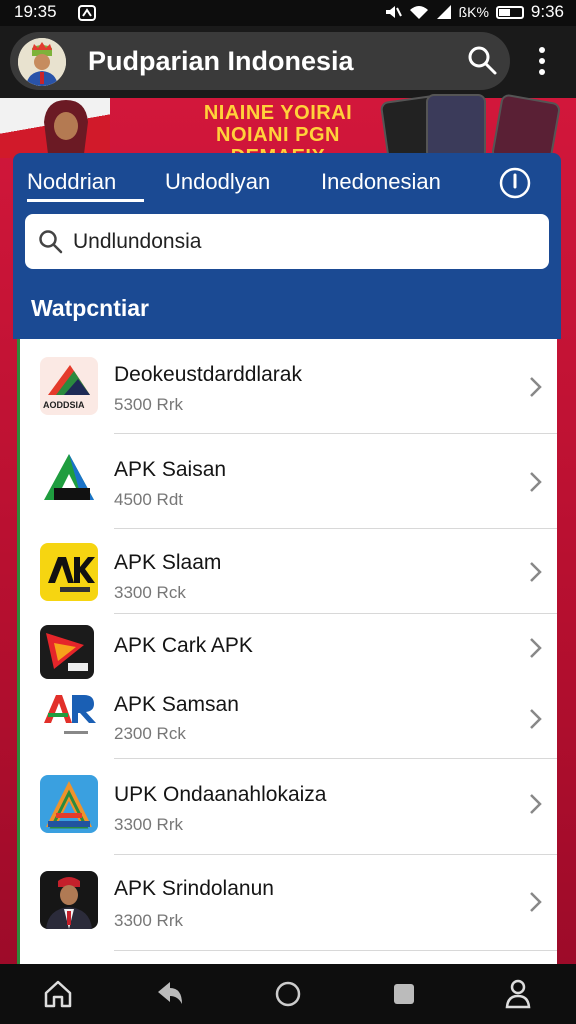  I want to click on active-tab-indicator, so click(85, 200).